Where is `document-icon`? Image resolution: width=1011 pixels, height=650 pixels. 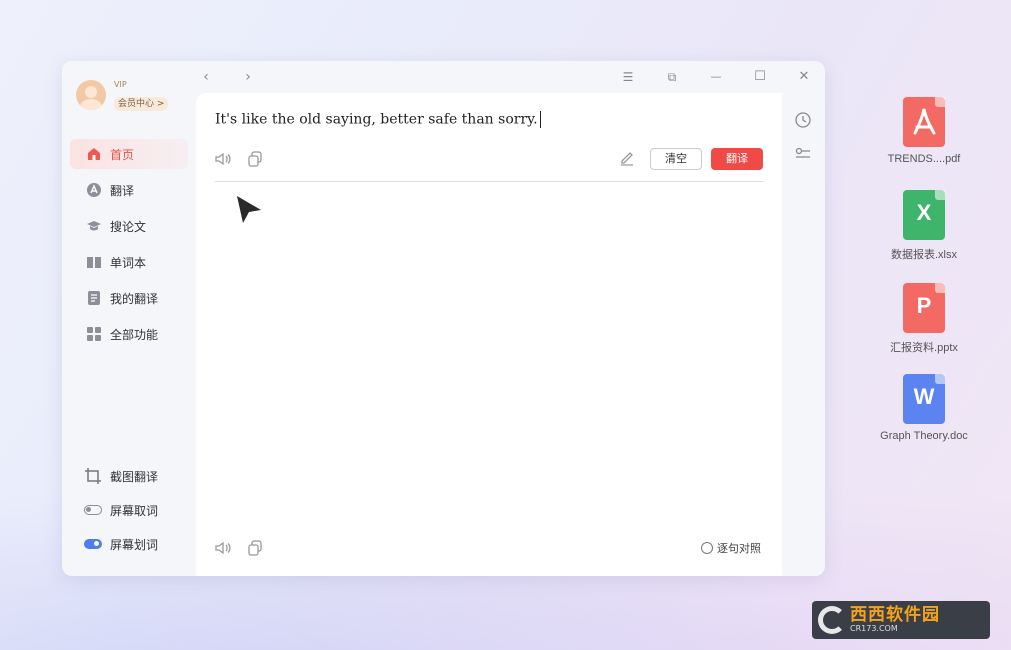 document-icon is located at coordinates (94, 298).